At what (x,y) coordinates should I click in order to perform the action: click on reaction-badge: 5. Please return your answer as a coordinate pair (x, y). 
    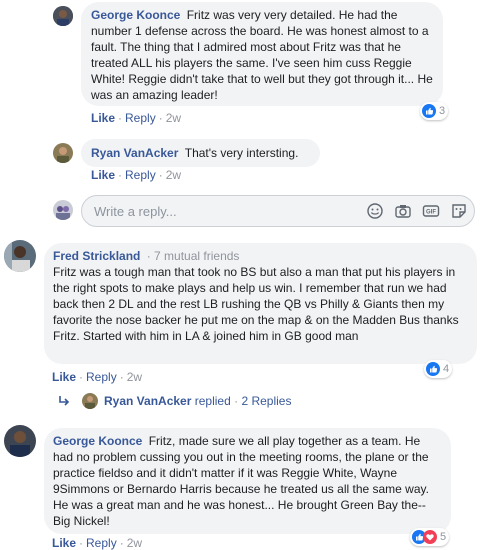
    Looking at the image, I should click on (430, 537).